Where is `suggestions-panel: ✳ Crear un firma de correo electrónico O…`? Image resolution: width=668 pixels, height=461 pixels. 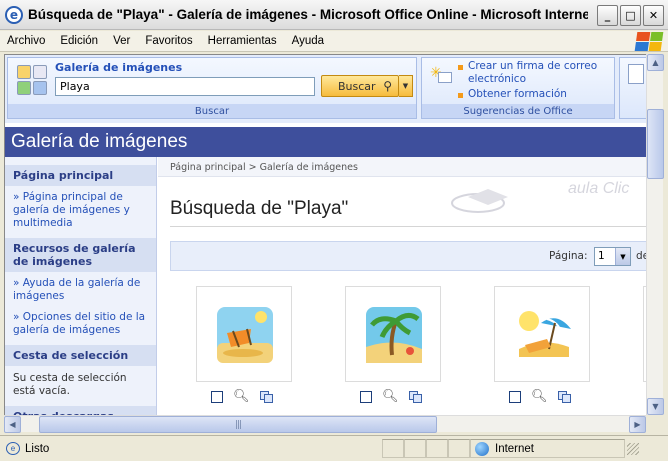 suggestions-panel: ✳ Crear un firma de correo electrónico O… is located at coordinates (518, 88).